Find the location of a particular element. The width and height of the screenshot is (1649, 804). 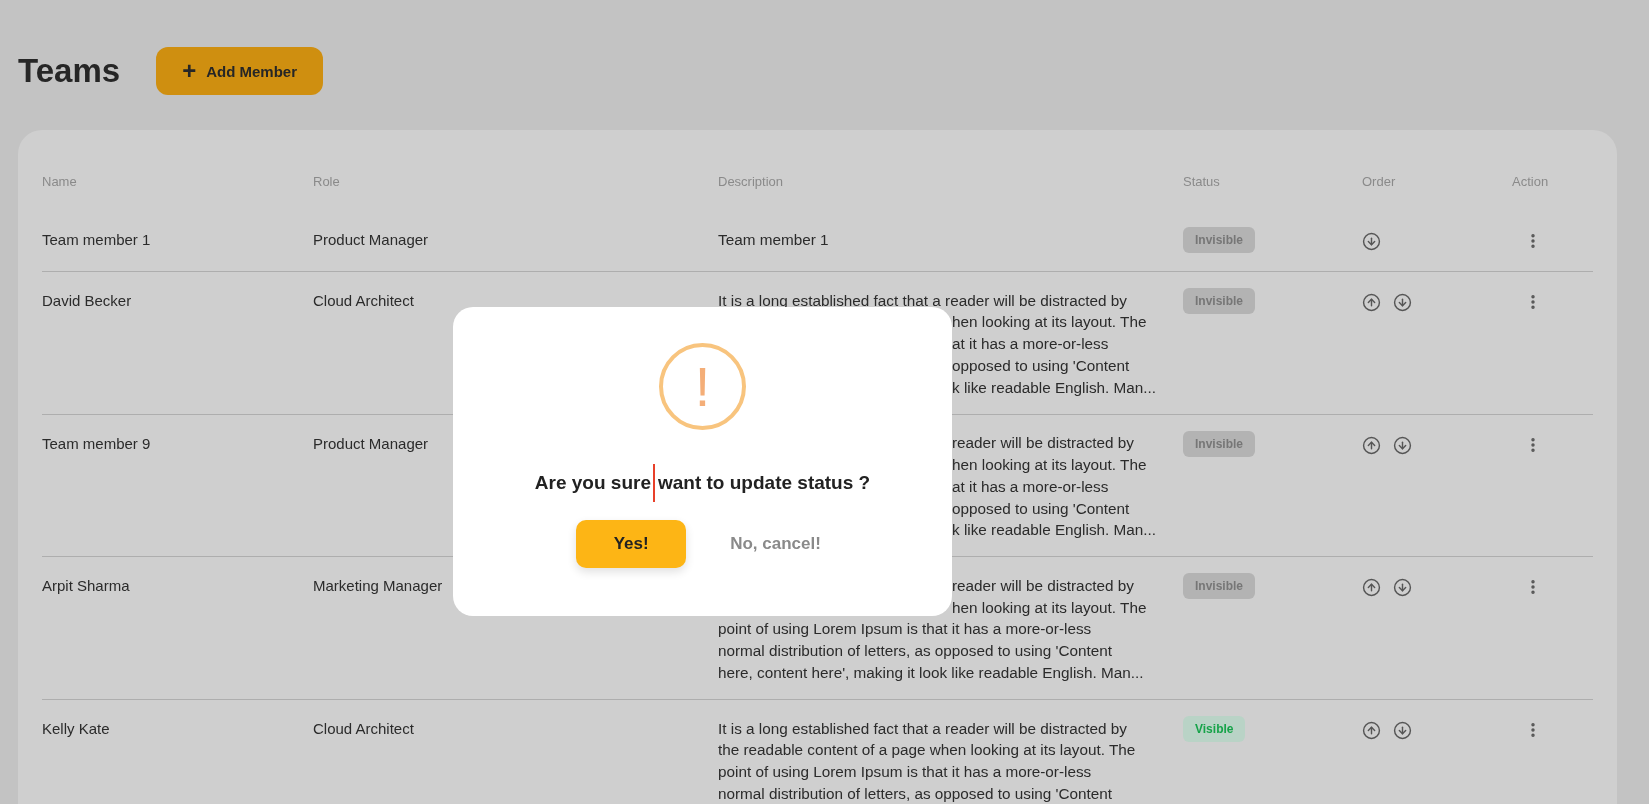

description-line: Team member 1 is located at coordinates (773, 239).